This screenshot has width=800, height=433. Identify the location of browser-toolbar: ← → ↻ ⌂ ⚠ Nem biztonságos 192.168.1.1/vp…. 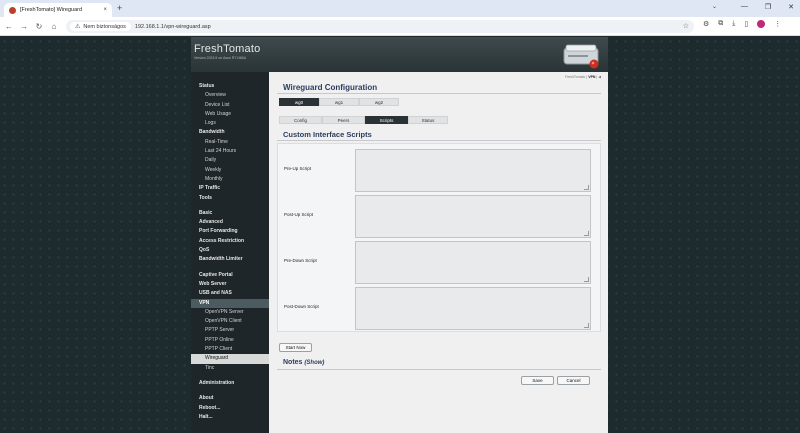
(400, 26).